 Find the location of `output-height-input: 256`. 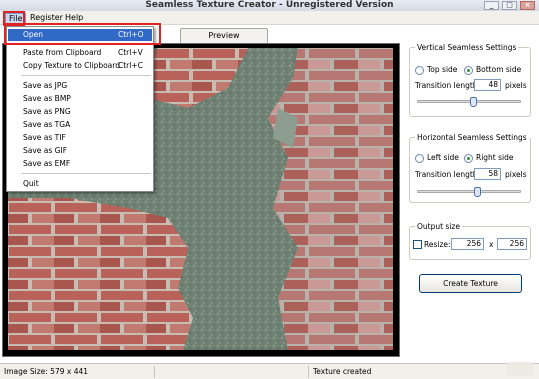

output-height-input: 256 is located at coordinates (512, 244).